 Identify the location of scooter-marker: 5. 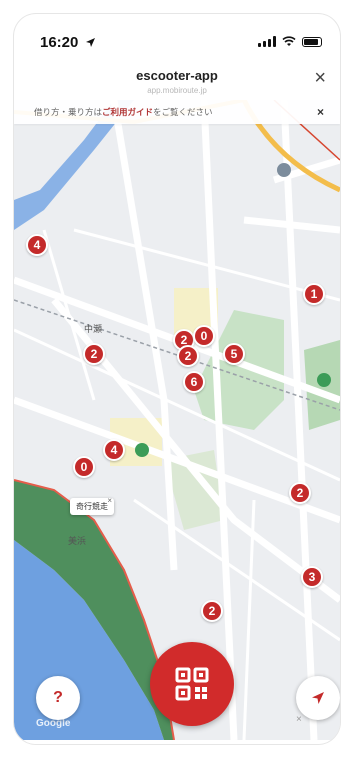
(234, 354).